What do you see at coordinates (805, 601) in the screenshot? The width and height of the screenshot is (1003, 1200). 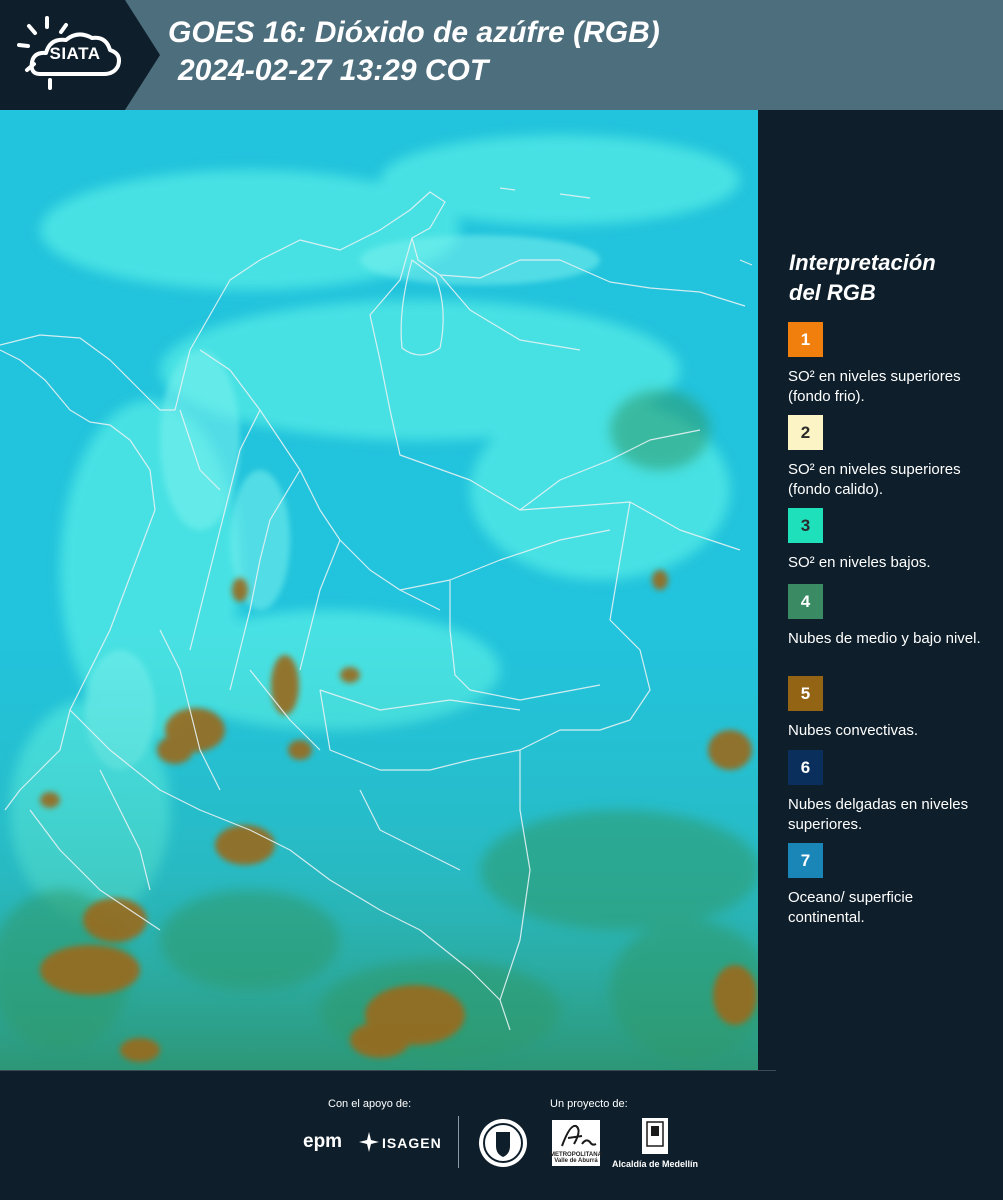 I see `legend-swatch-4: 4` at bounding box center [805, 601].